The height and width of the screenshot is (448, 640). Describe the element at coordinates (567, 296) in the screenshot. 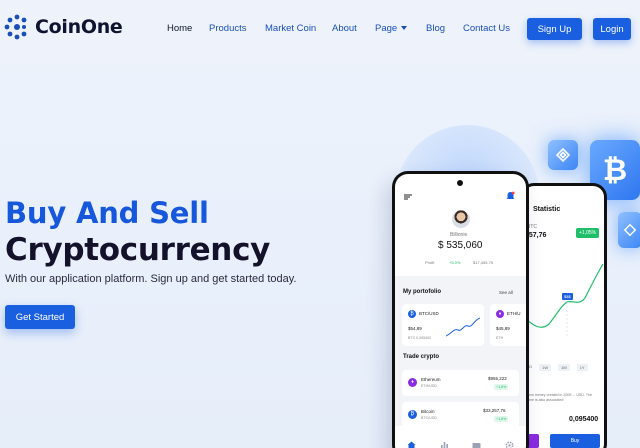

I see `statistic-tooltip: $$$` at that location.